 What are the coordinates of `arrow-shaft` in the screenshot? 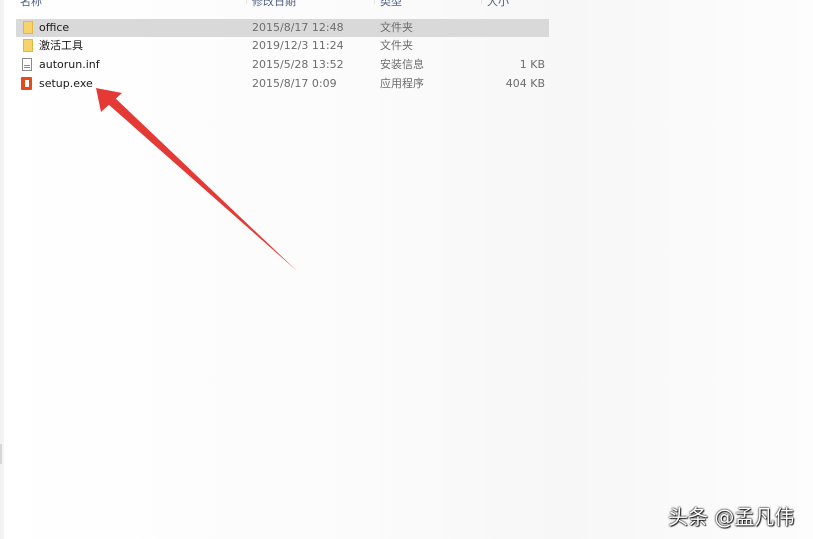 It's located at (202, 184).